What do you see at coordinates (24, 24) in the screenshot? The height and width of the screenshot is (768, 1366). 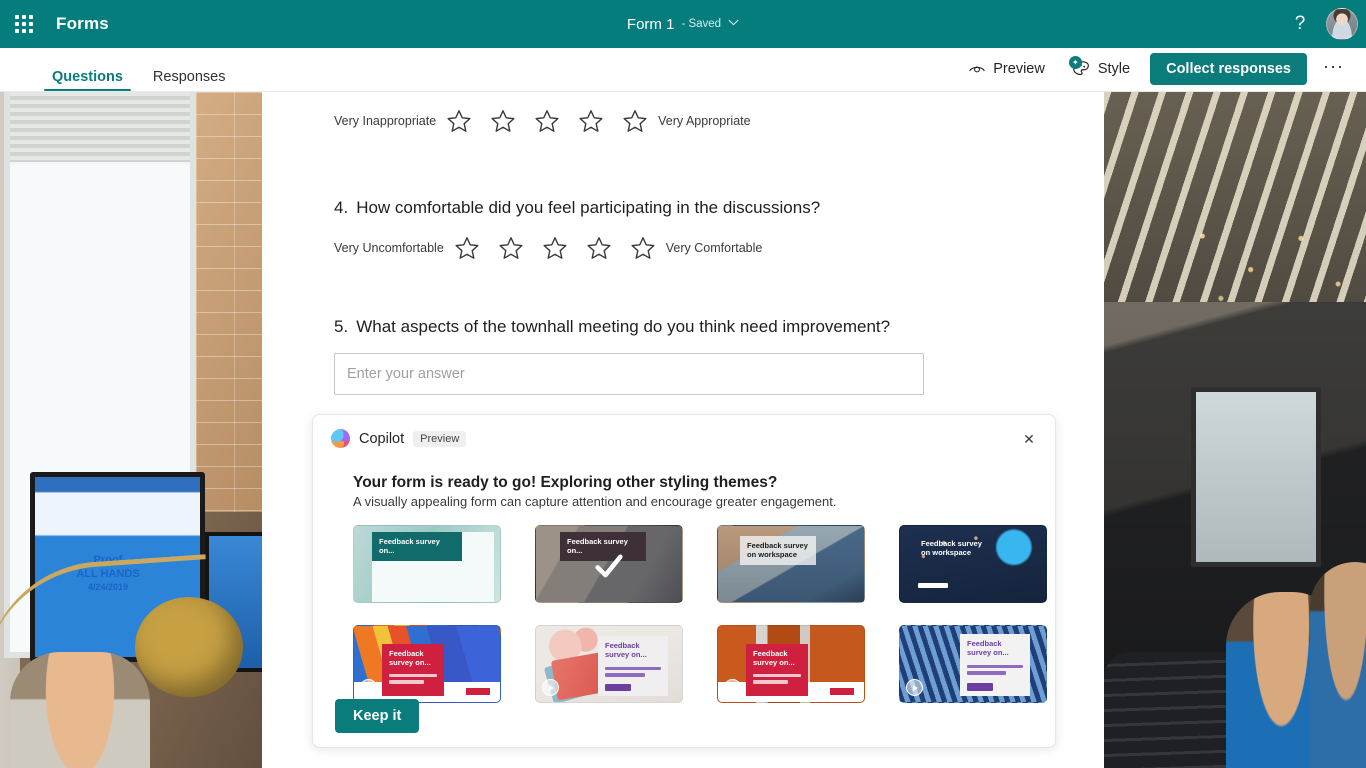 I see `app-launcher-icon` at bounding box center [24, 24].